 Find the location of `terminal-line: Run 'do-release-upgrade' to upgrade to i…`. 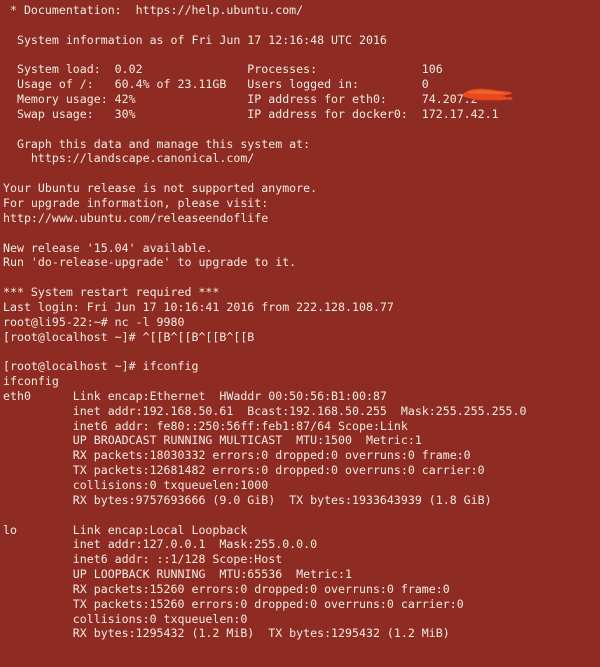

terminal-line: Run 'do-release-upgrade' to upgrade to i… is located at coordinates (150, 262).